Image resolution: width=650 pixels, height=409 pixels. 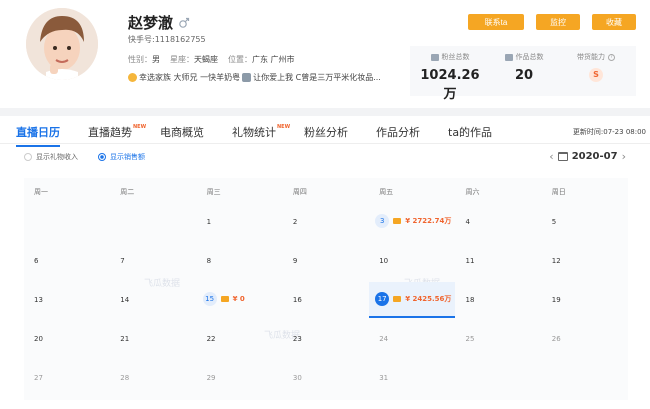 I want to click on monitor-button: 监控, so click(x=558, y=22).